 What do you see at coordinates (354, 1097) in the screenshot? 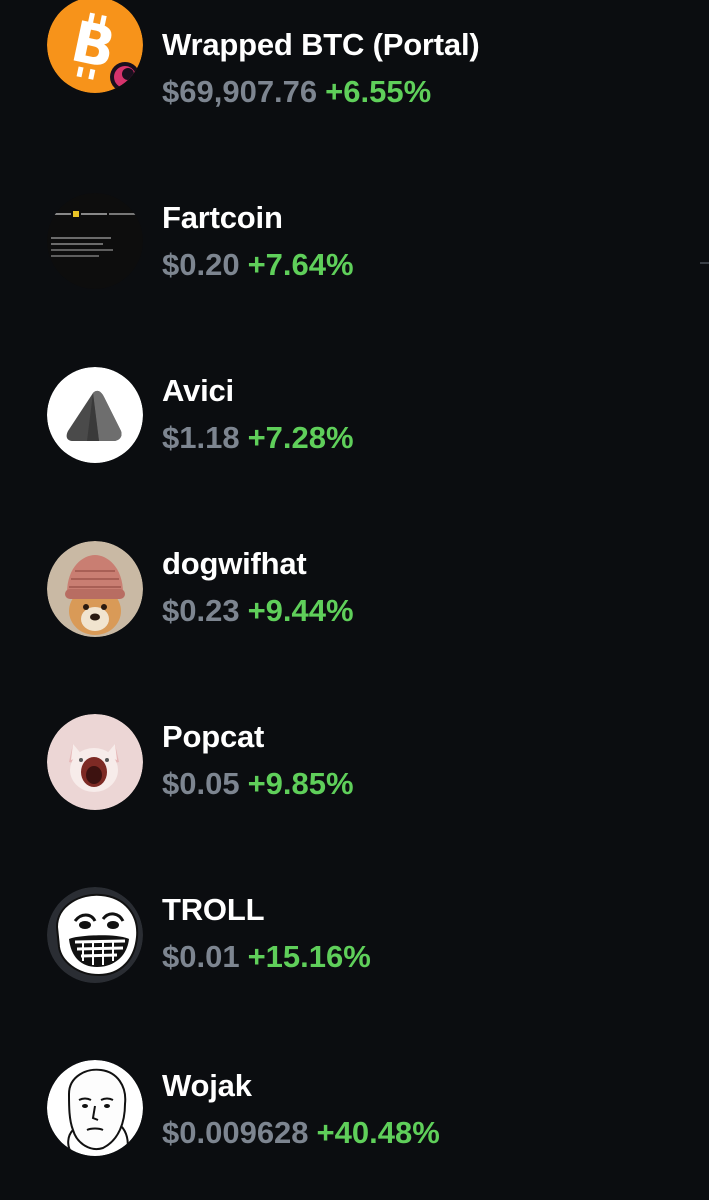
I see `token-row-wojak: Wojak $0.009628 +40.48%` at bounding box center [354, 1097].